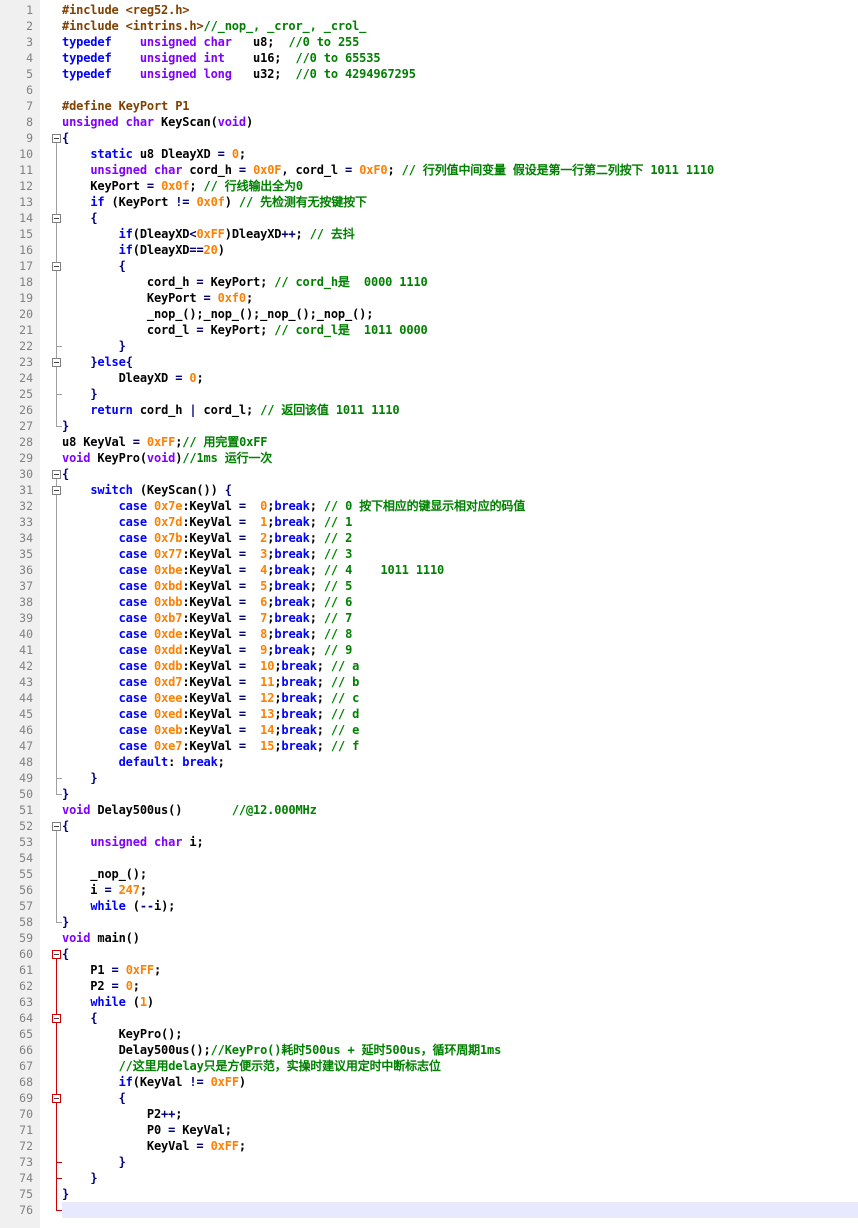 The image size is (858, 1228). Describe the element at coordinates (460, 202) in the screenshot. I see `code-line: if (KeyPort != 0x0f) // 先检测有无按键按下` at that location.